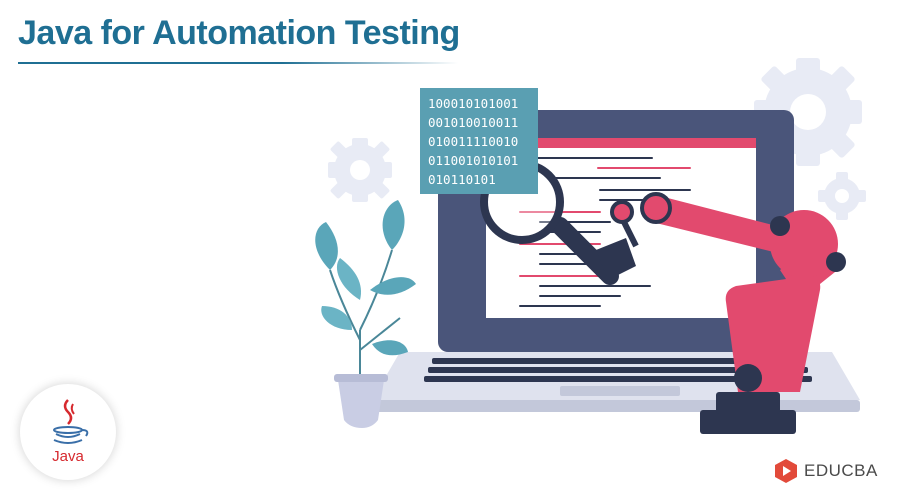 This screenshot has height=500, width=900. I want to click on educba-brand-label: EDUCBA, so click(841, 470).